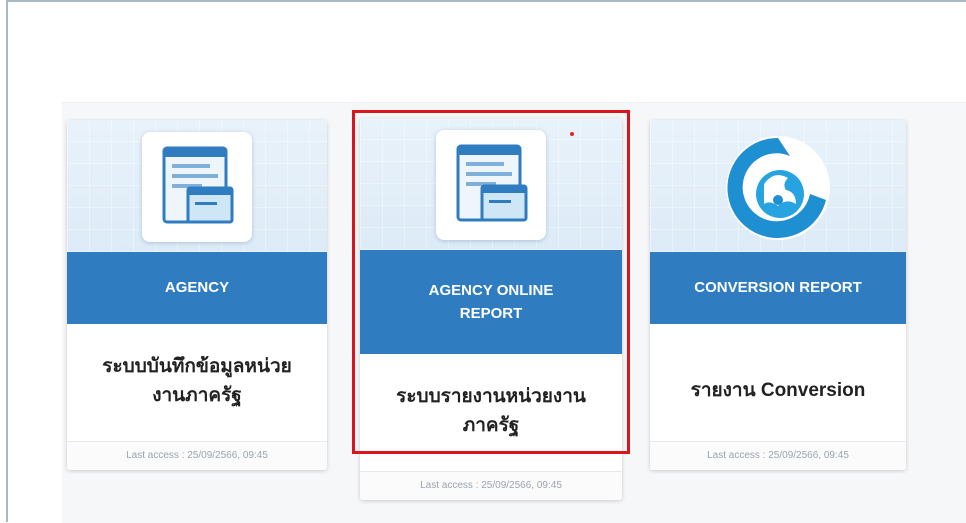 The image size is (966, 523). I want to click on bank-logo-icon, so click(778, 190).